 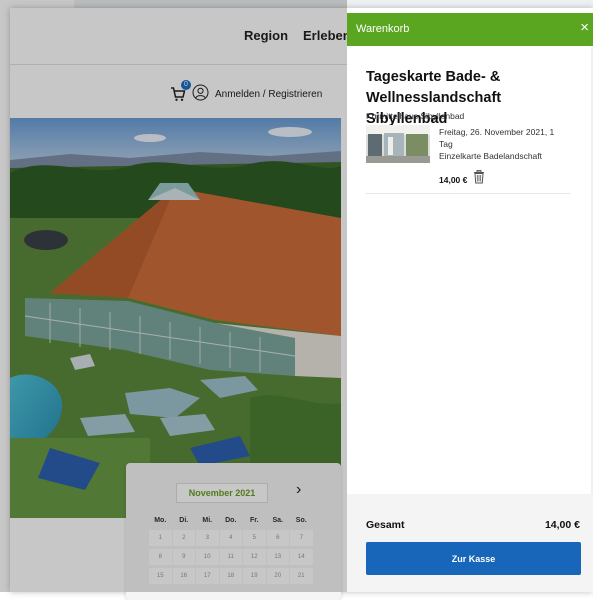 I want to click on cart-drawer-title: Warenkorb, so click(x=383, y=29).